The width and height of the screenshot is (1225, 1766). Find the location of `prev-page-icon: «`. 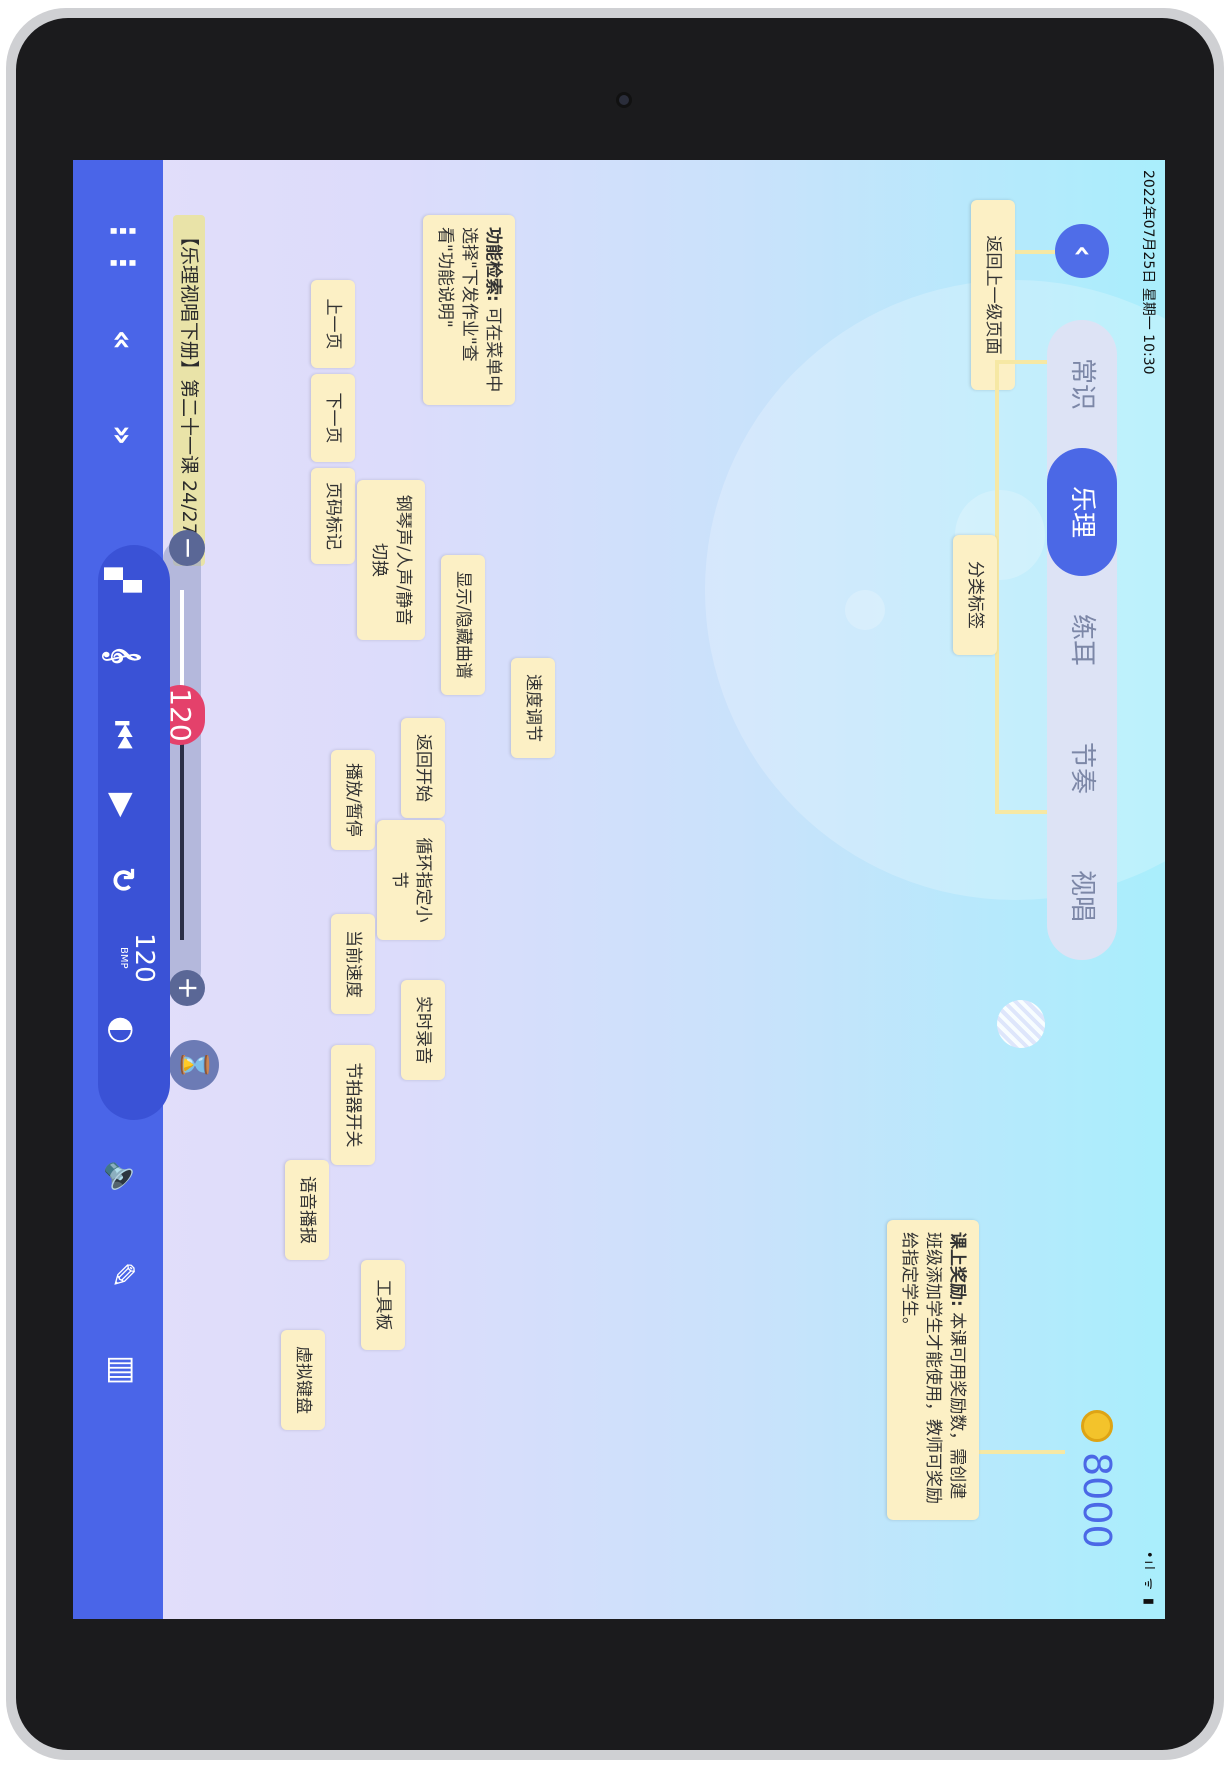

prev-page-icon: « is located at coordinates (123, 340).